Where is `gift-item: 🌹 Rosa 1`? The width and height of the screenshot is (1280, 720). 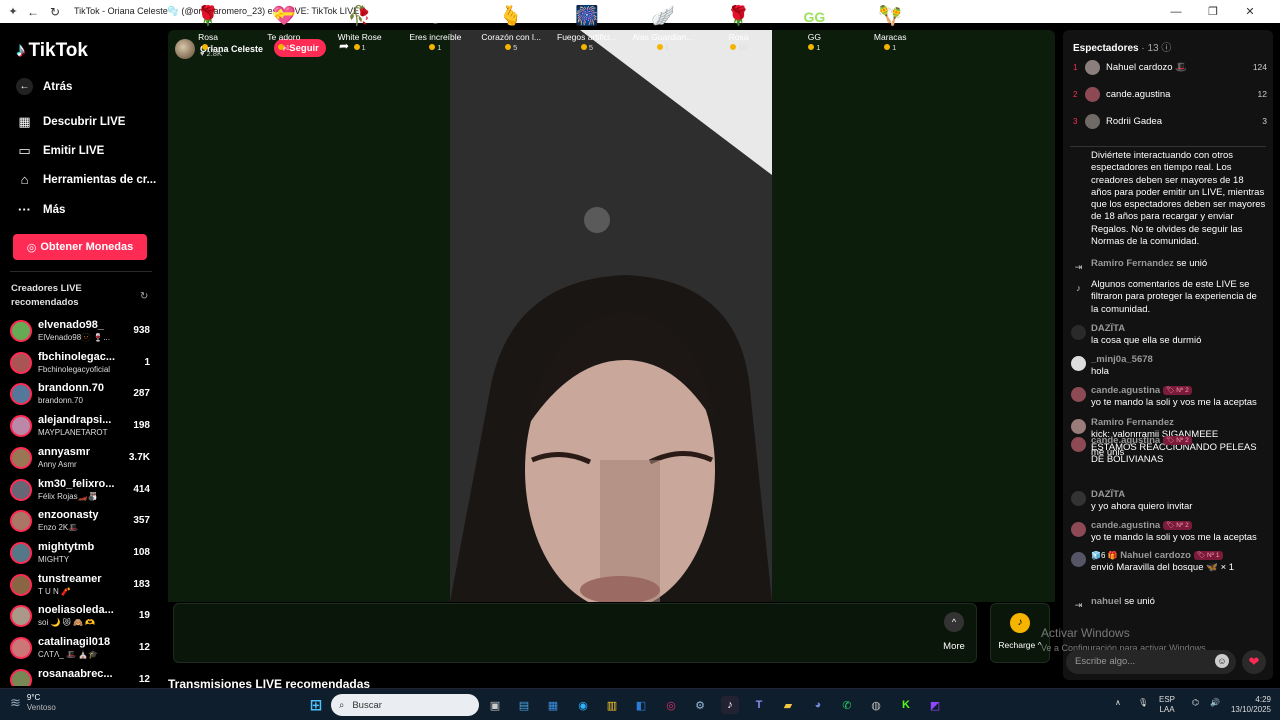 gift-item: 🌹 Rosa 1 is located at coordinates (208, 31).